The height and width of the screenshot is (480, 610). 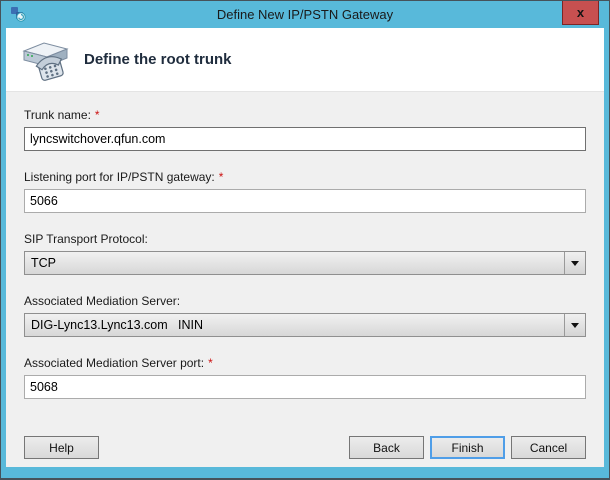 What do you see at coordinates (305, 387) in the screenshot?
I see `mediation-server-port-input` at bounding box center [305, 387].